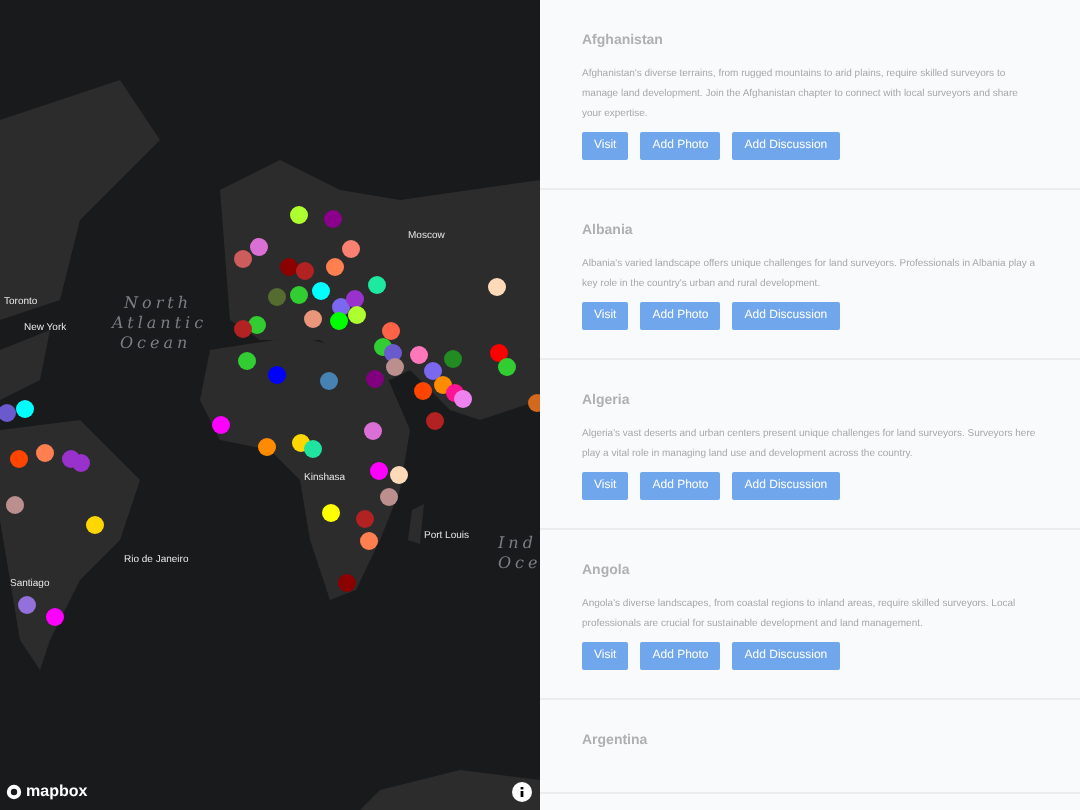  Describe the element at coordinates (14, 792) in the screenshot. I see `logo-icon` at that location.